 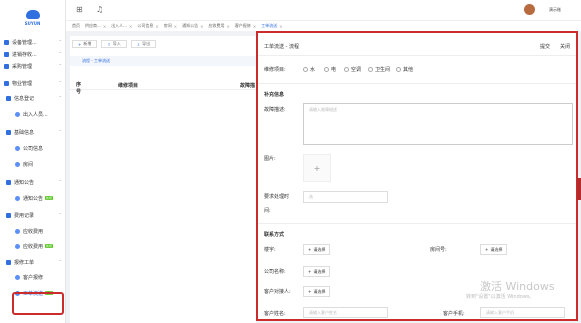 I want to click on radio-electric: 电, so click(x=330, y=69).